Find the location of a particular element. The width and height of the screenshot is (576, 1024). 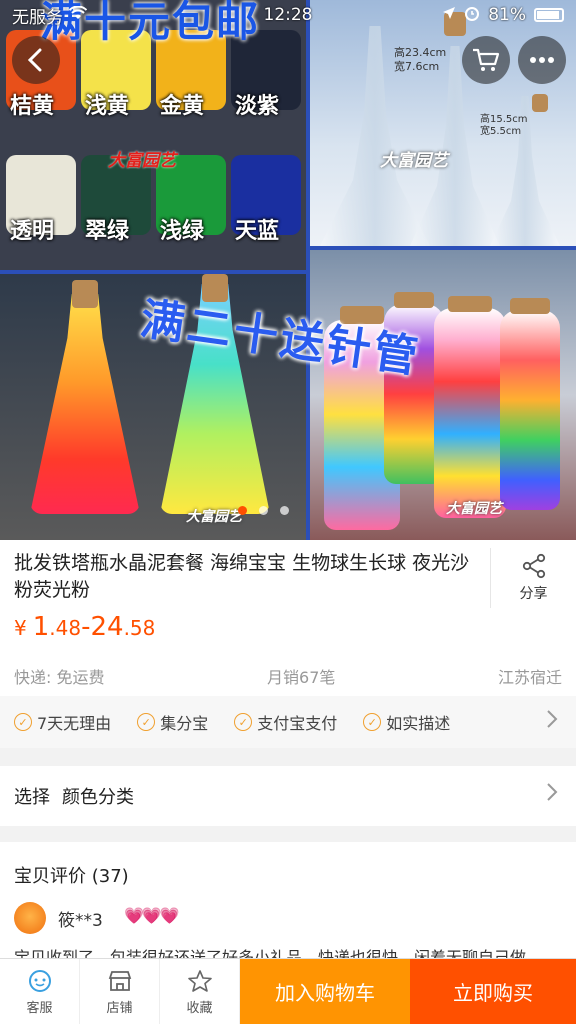

share-label: 分享 is located at coordinates (533, 594).